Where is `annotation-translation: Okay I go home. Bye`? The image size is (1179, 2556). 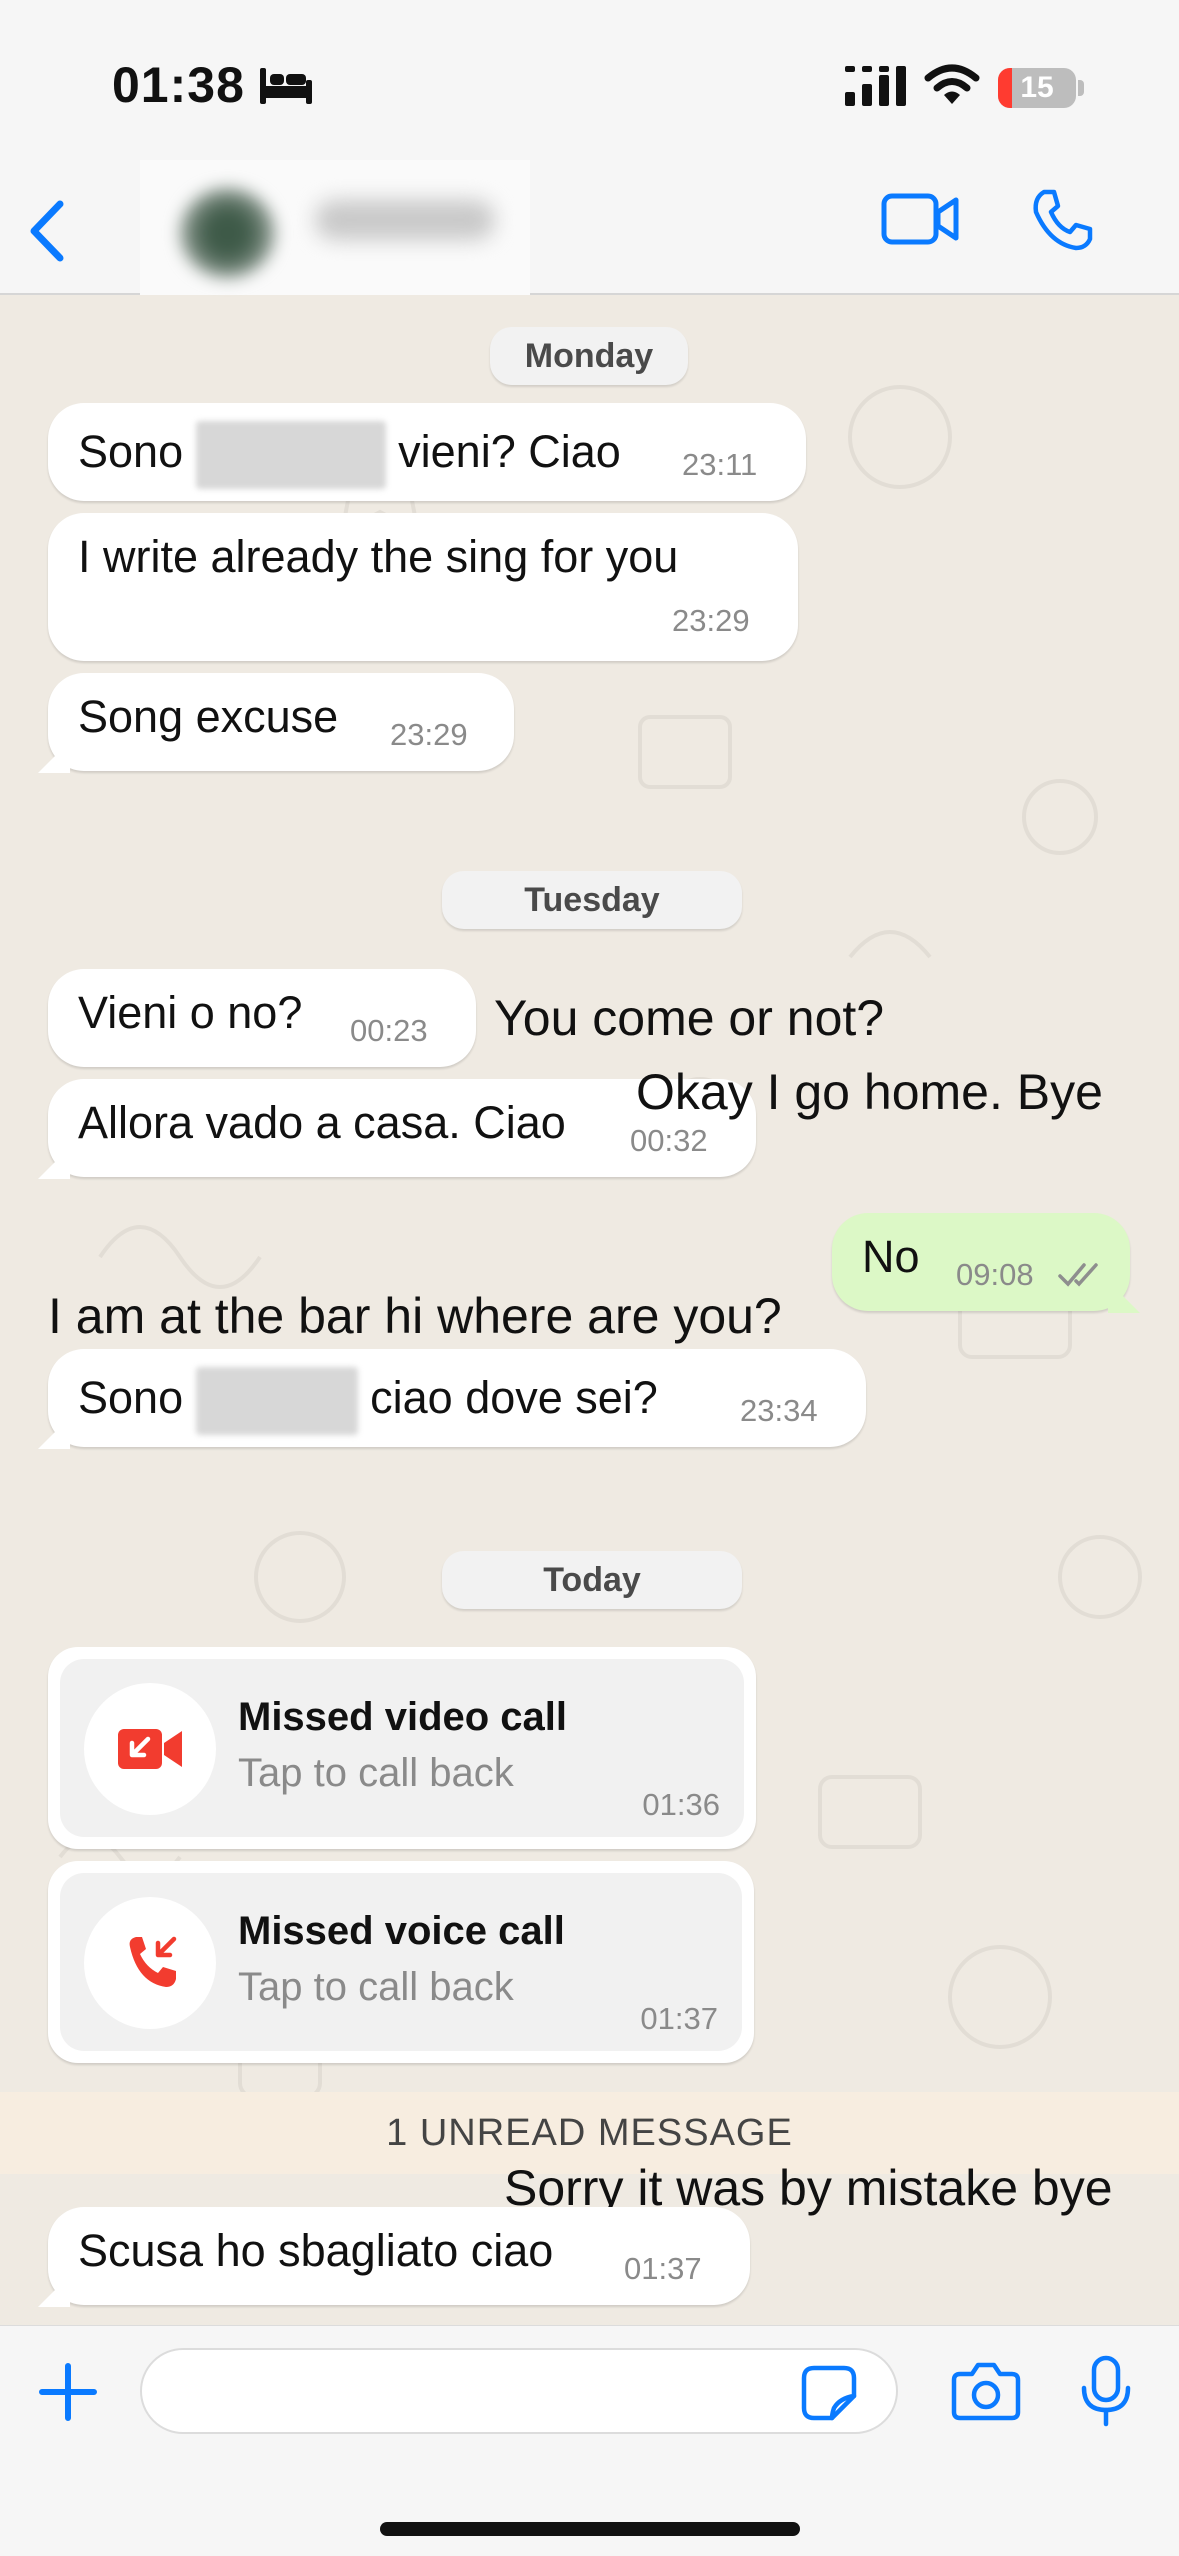 annotation-translation: Okay I go home. Bye is located at coordinates (869, 1092).